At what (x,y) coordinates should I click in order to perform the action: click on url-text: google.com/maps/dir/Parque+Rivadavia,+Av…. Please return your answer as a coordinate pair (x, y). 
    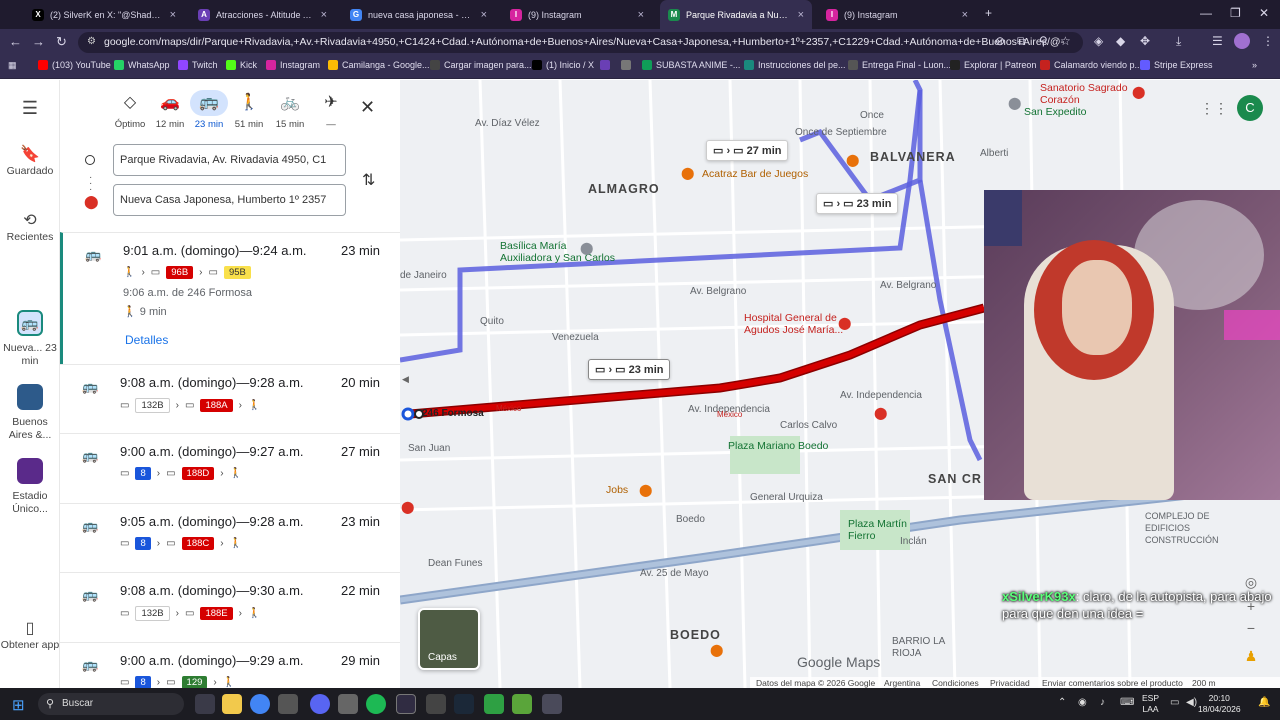
    Looking at the image, I should click on (584, 42).